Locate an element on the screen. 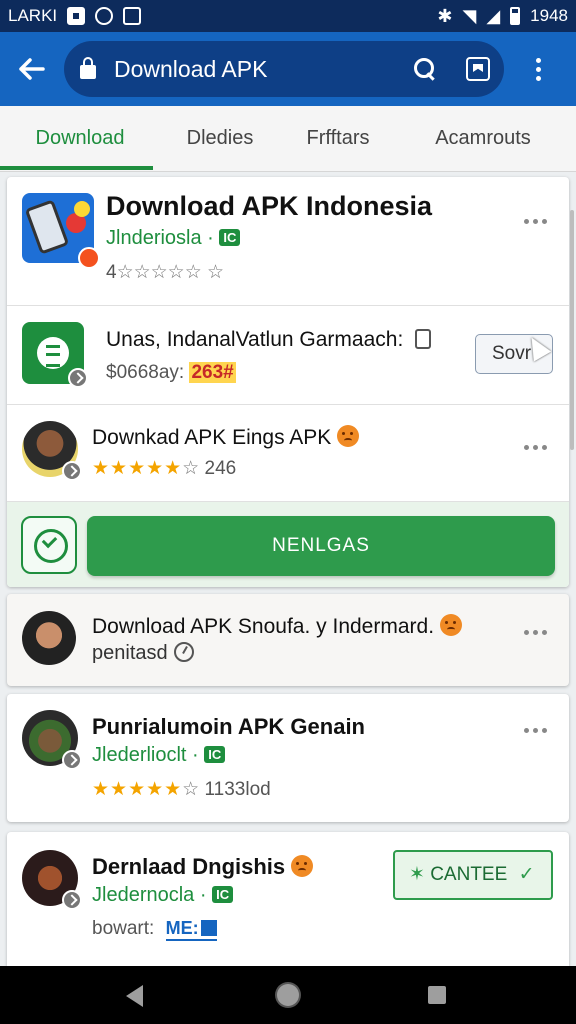 The height and width of the screenshot is (1024, 576). info-icon is located at coordinates (423, 339).